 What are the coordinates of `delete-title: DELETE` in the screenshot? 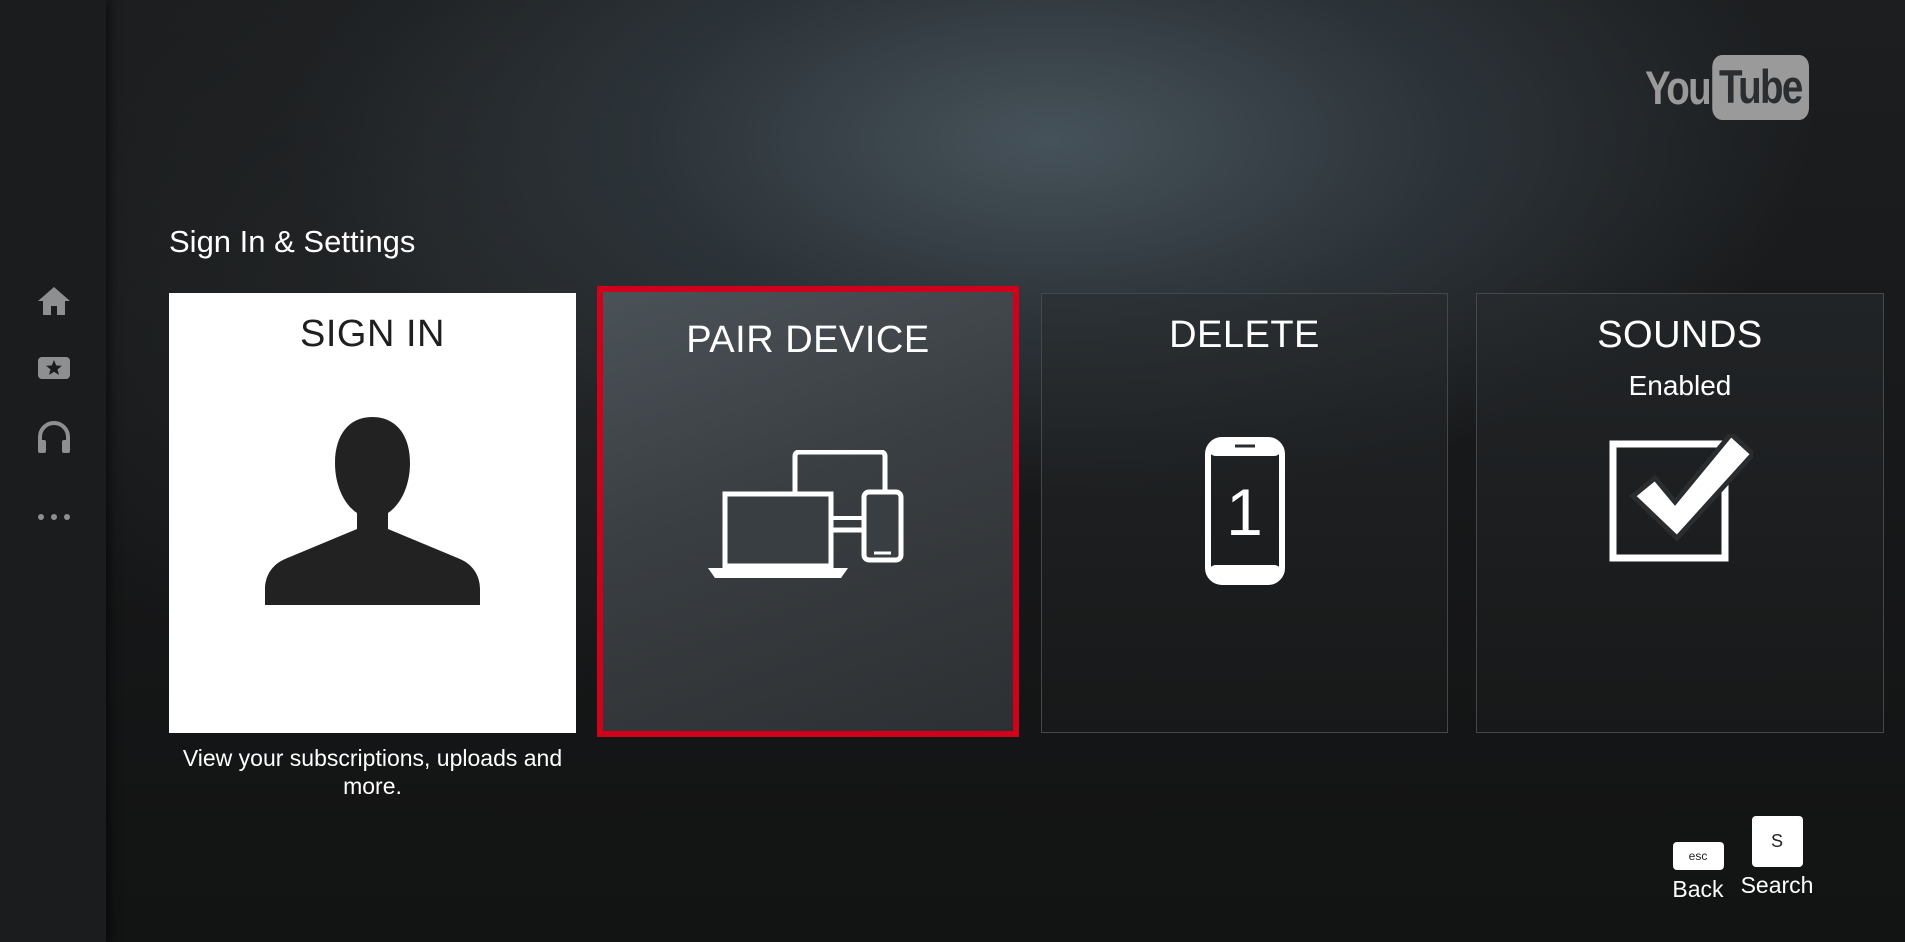 It's located at (1244, 335).